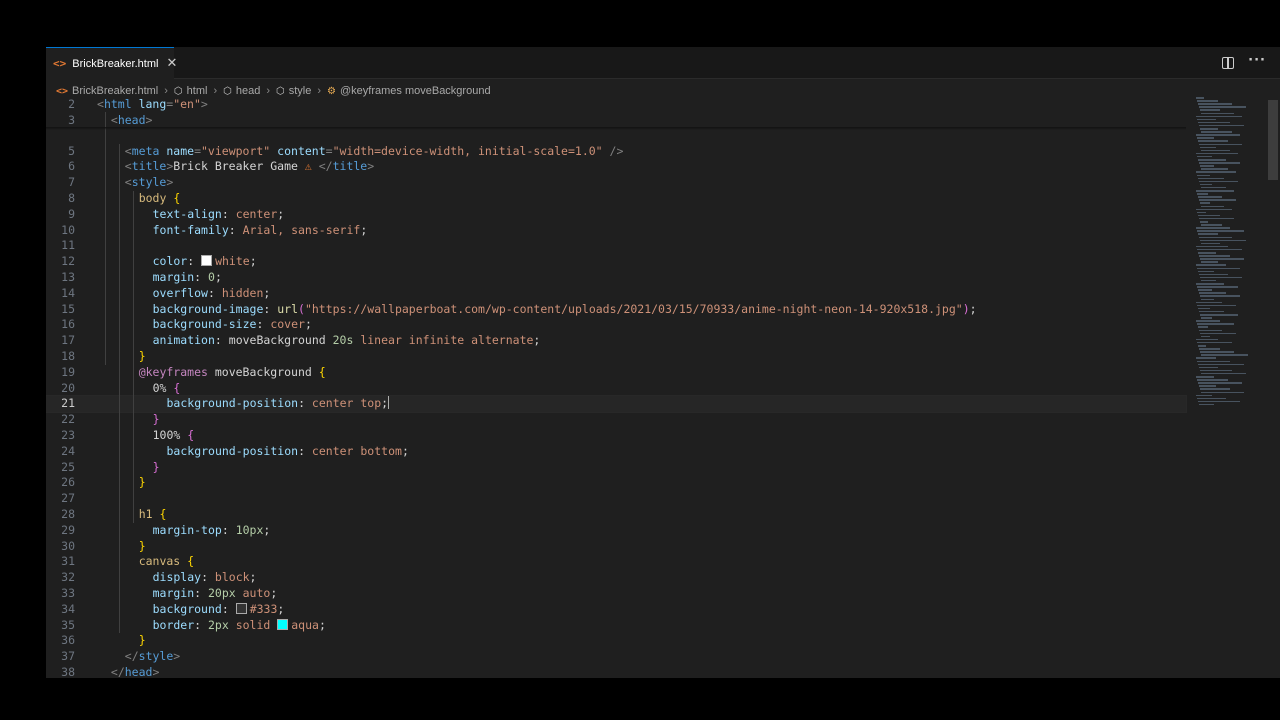 The image size is (1280, 720). What do you see at coordinates (616, 105) in the screenshot?
I see `code-line: 2 <html lang="en">` at bounding box center [616, 105].